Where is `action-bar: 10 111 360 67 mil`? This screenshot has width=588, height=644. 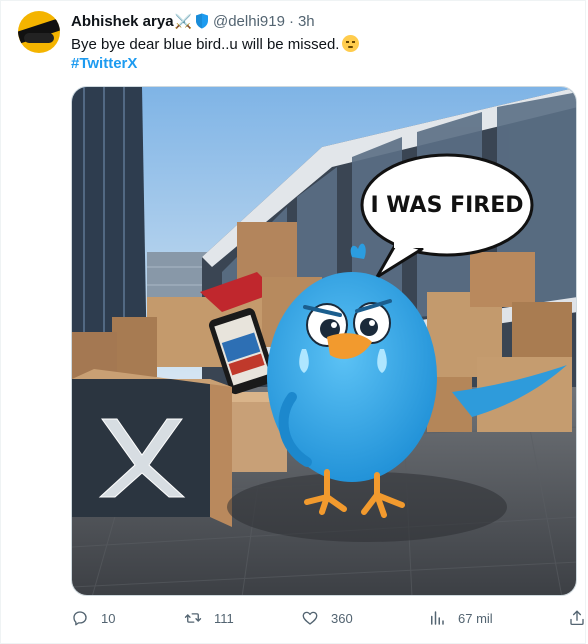
action-bar: 10 111 360 67 mil is located at coordinates (327, 619).